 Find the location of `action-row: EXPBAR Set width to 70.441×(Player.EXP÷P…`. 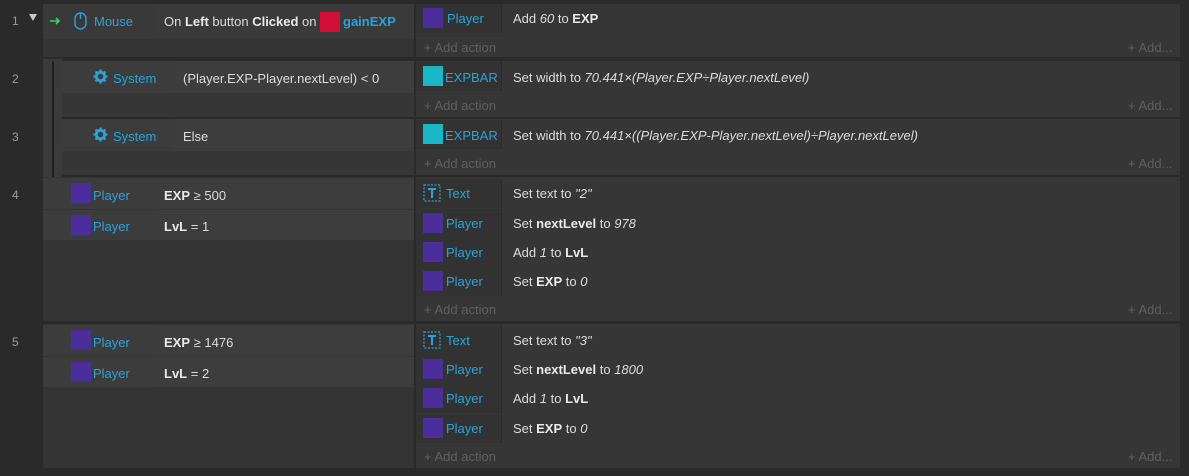

action-row: EXPBAR Set width to 70.441×(Player.EXP÷P… is located at coordinates (798, 76).